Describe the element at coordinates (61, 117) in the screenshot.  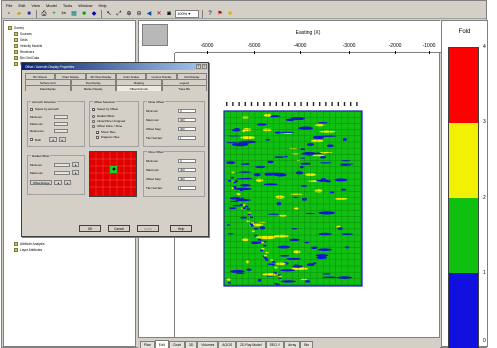
I see `azimuth-minimum-field` at that location.